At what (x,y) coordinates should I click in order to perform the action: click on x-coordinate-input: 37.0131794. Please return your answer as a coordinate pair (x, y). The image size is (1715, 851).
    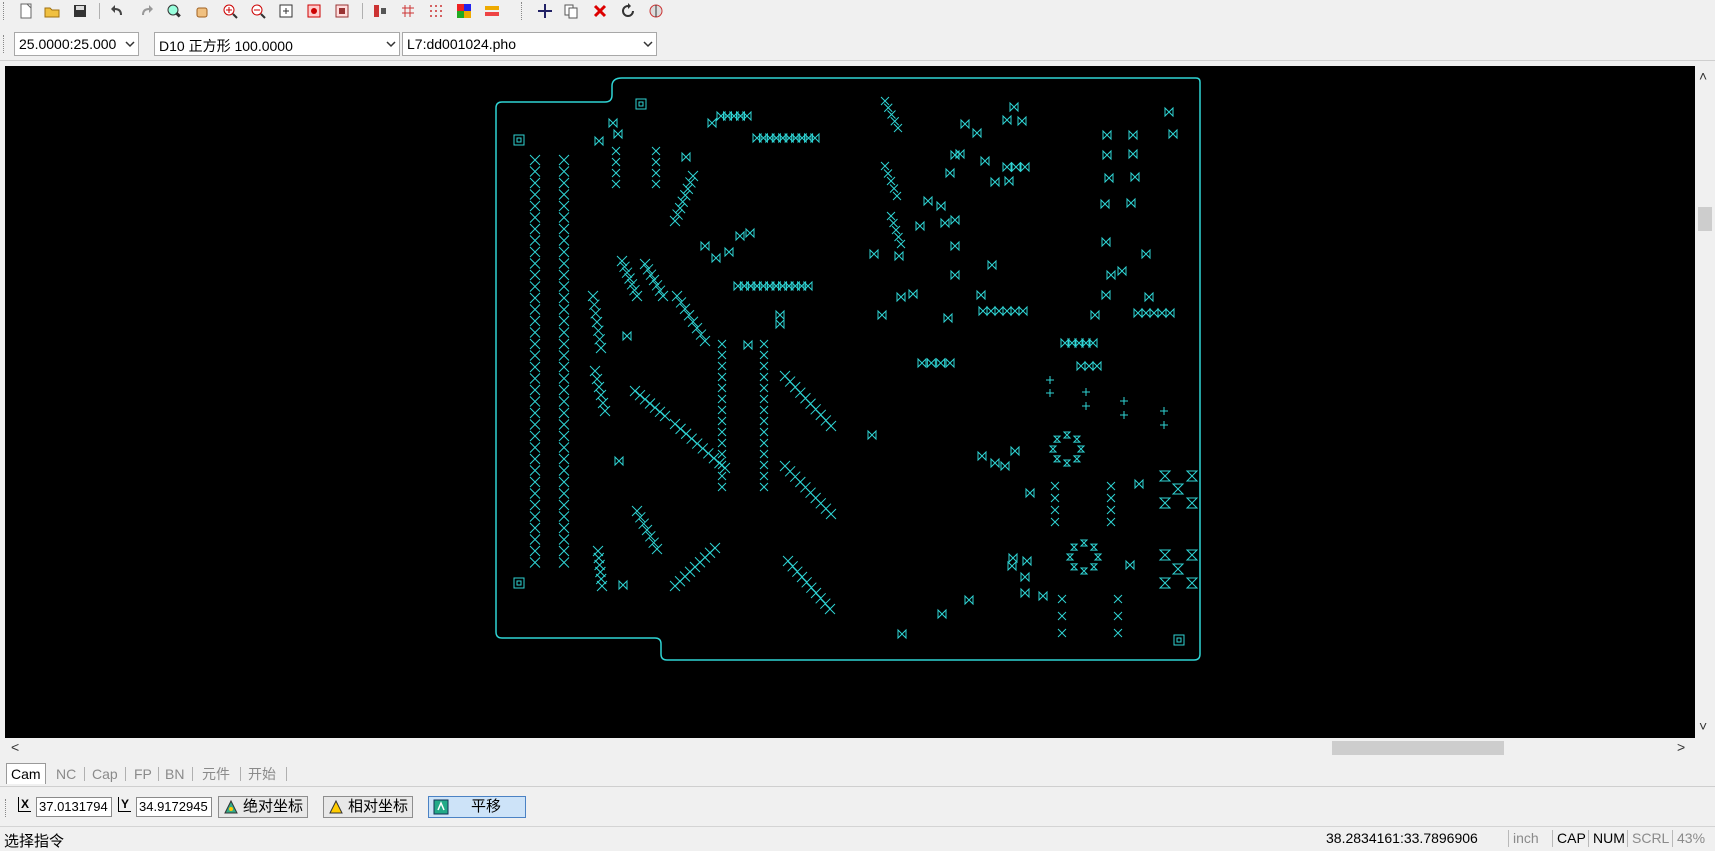
    Looking at the image, I should click on (74, 807).